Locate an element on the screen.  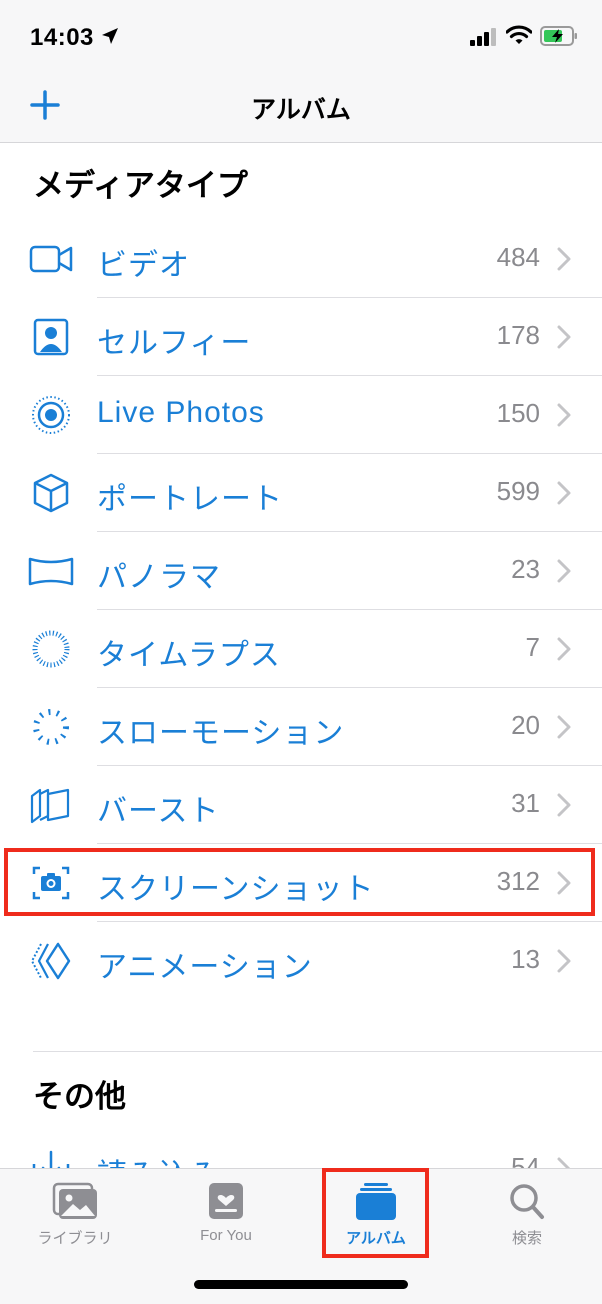
timelapse-icon is located at coordinates (51, 649).